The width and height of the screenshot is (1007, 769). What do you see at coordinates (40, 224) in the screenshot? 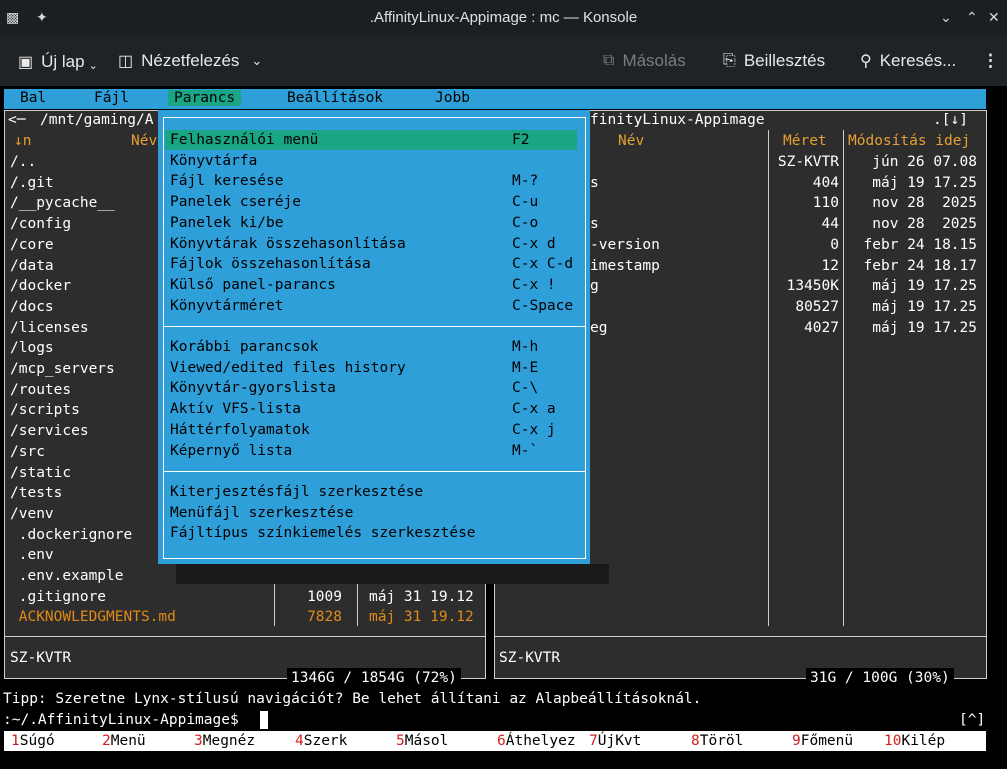
I see `left-file-name: /config` at bounding box center [40, 224].